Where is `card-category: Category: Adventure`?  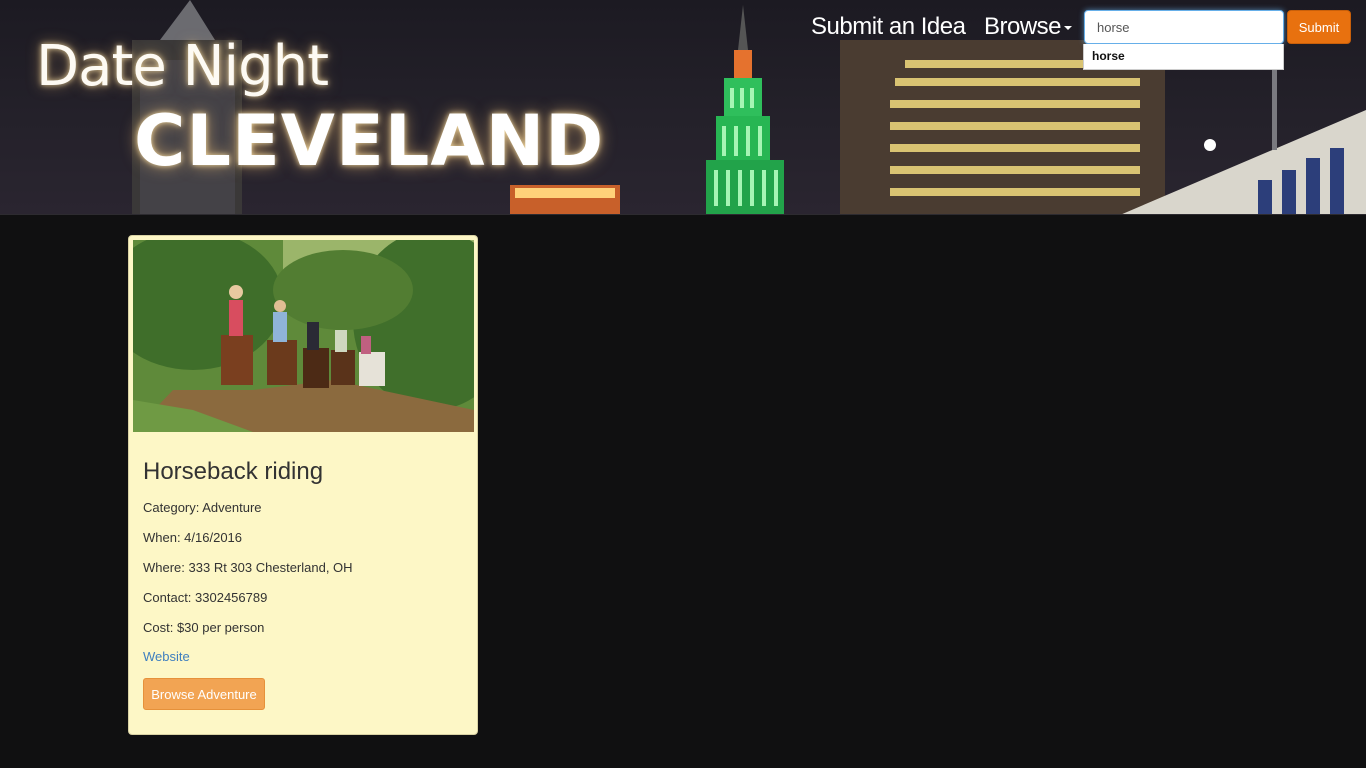
card-category: Category: Adventure is located at coordinates (202, 507).